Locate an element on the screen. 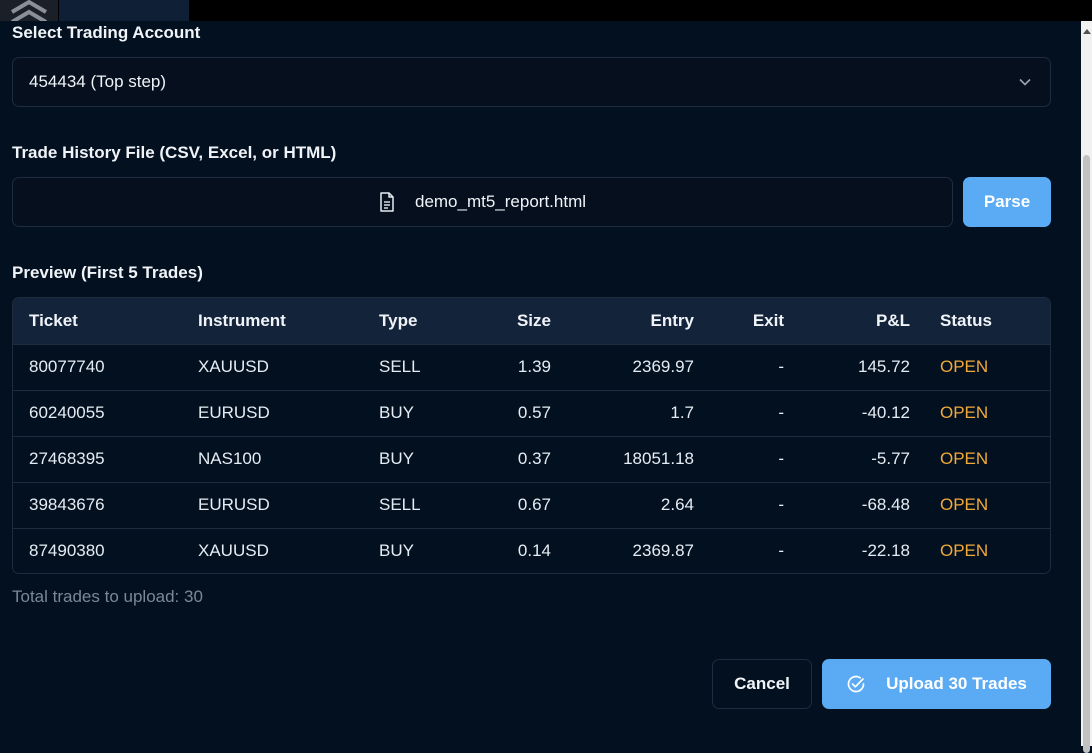  upload-trades-button: Upload 30 Trades is located at coordinates (936, 684).